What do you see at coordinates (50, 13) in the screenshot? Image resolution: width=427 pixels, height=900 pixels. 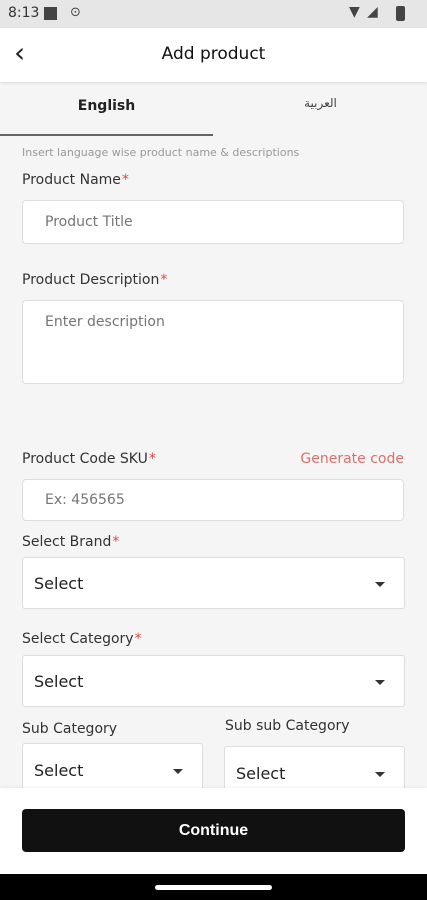 I see `square-icon` at bounding box center [50, 13].